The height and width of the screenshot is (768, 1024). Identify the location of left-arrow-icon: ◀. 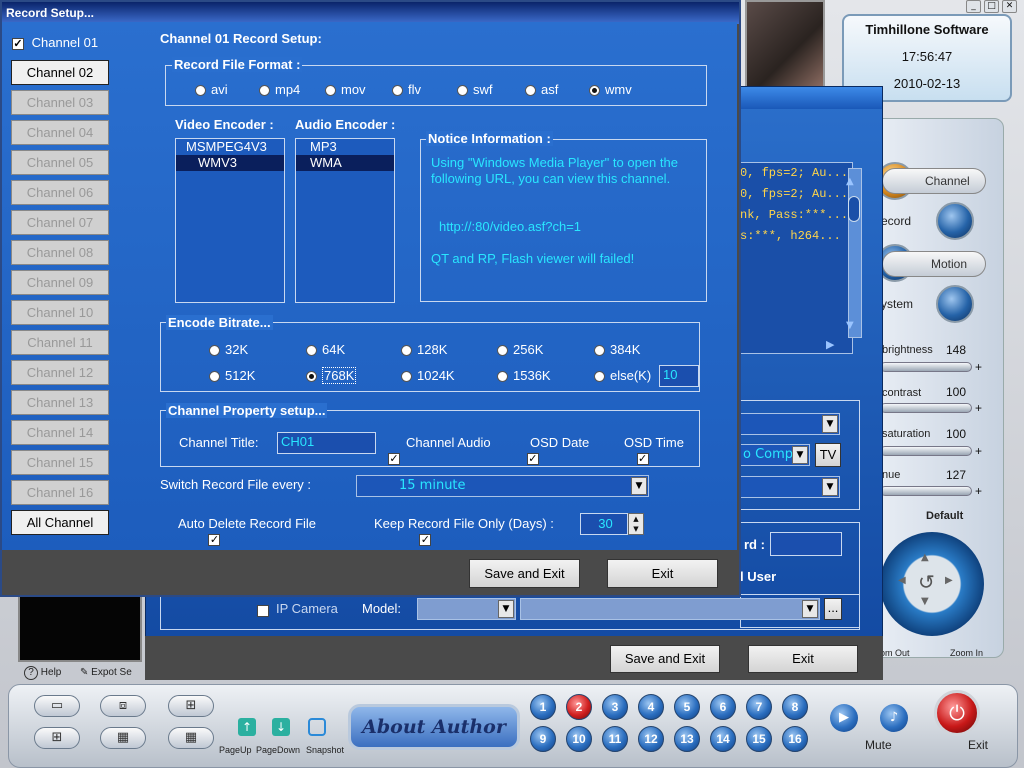
(902, 580).